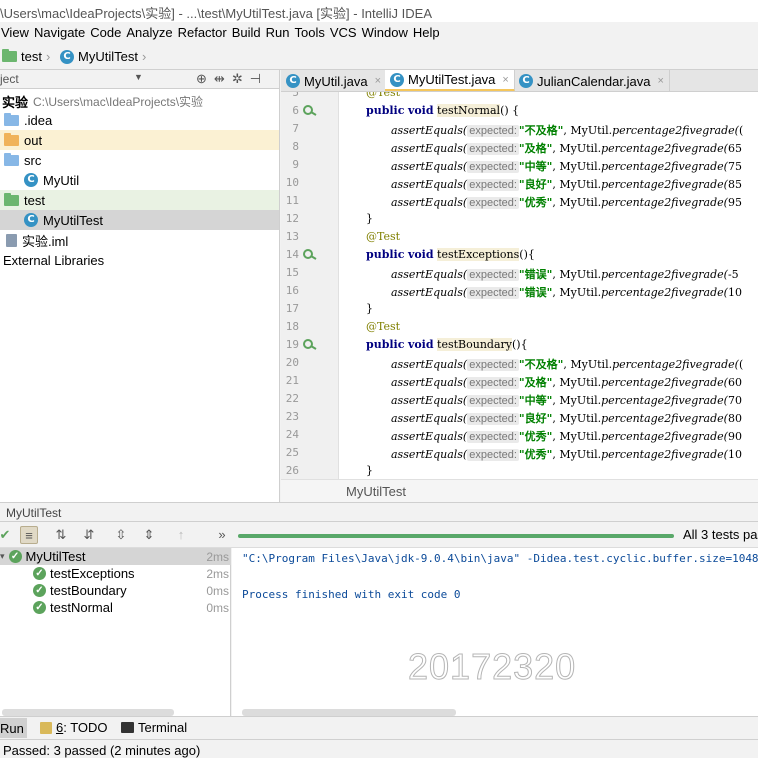  I want to click on more-icon: », so click(222, 535).